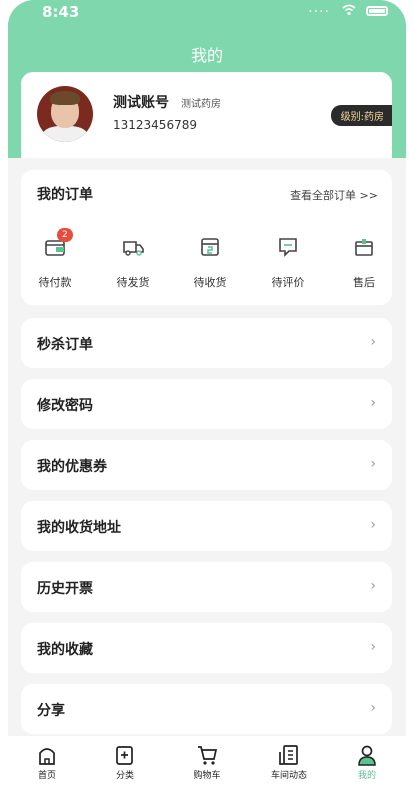 The image size is (414, 800). What do you see at coordinates (65, 589) in the screenshot?
I see `menu-label: 历史开票` at bounding box center [65, 589].